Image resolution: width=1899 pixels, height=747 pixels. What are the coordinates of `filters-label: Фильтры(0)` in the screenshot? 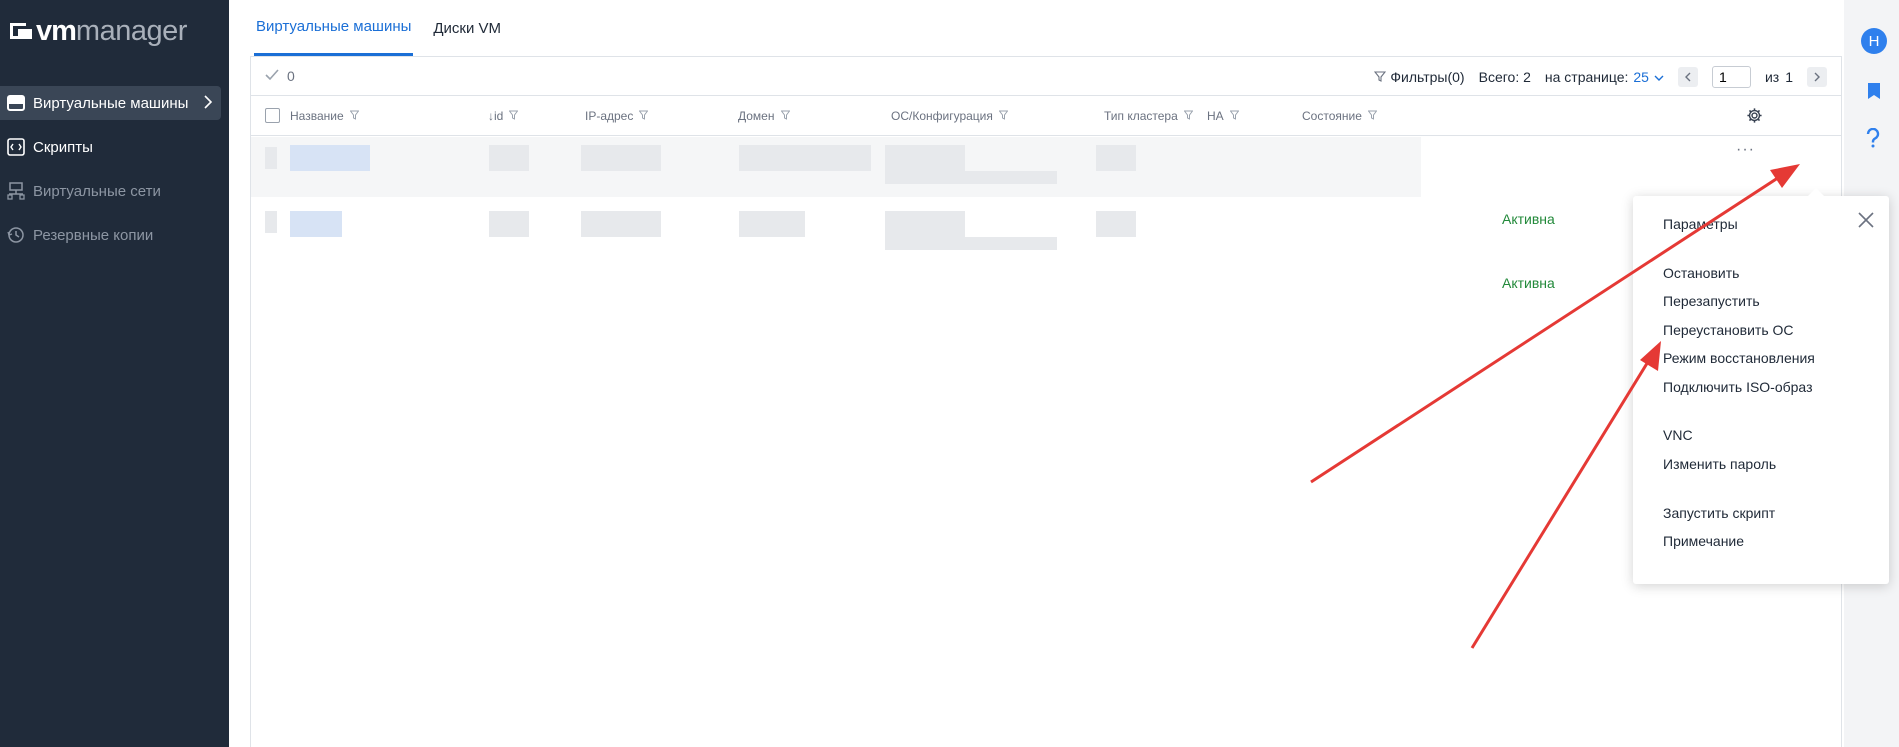 It's located at (1427, 77).